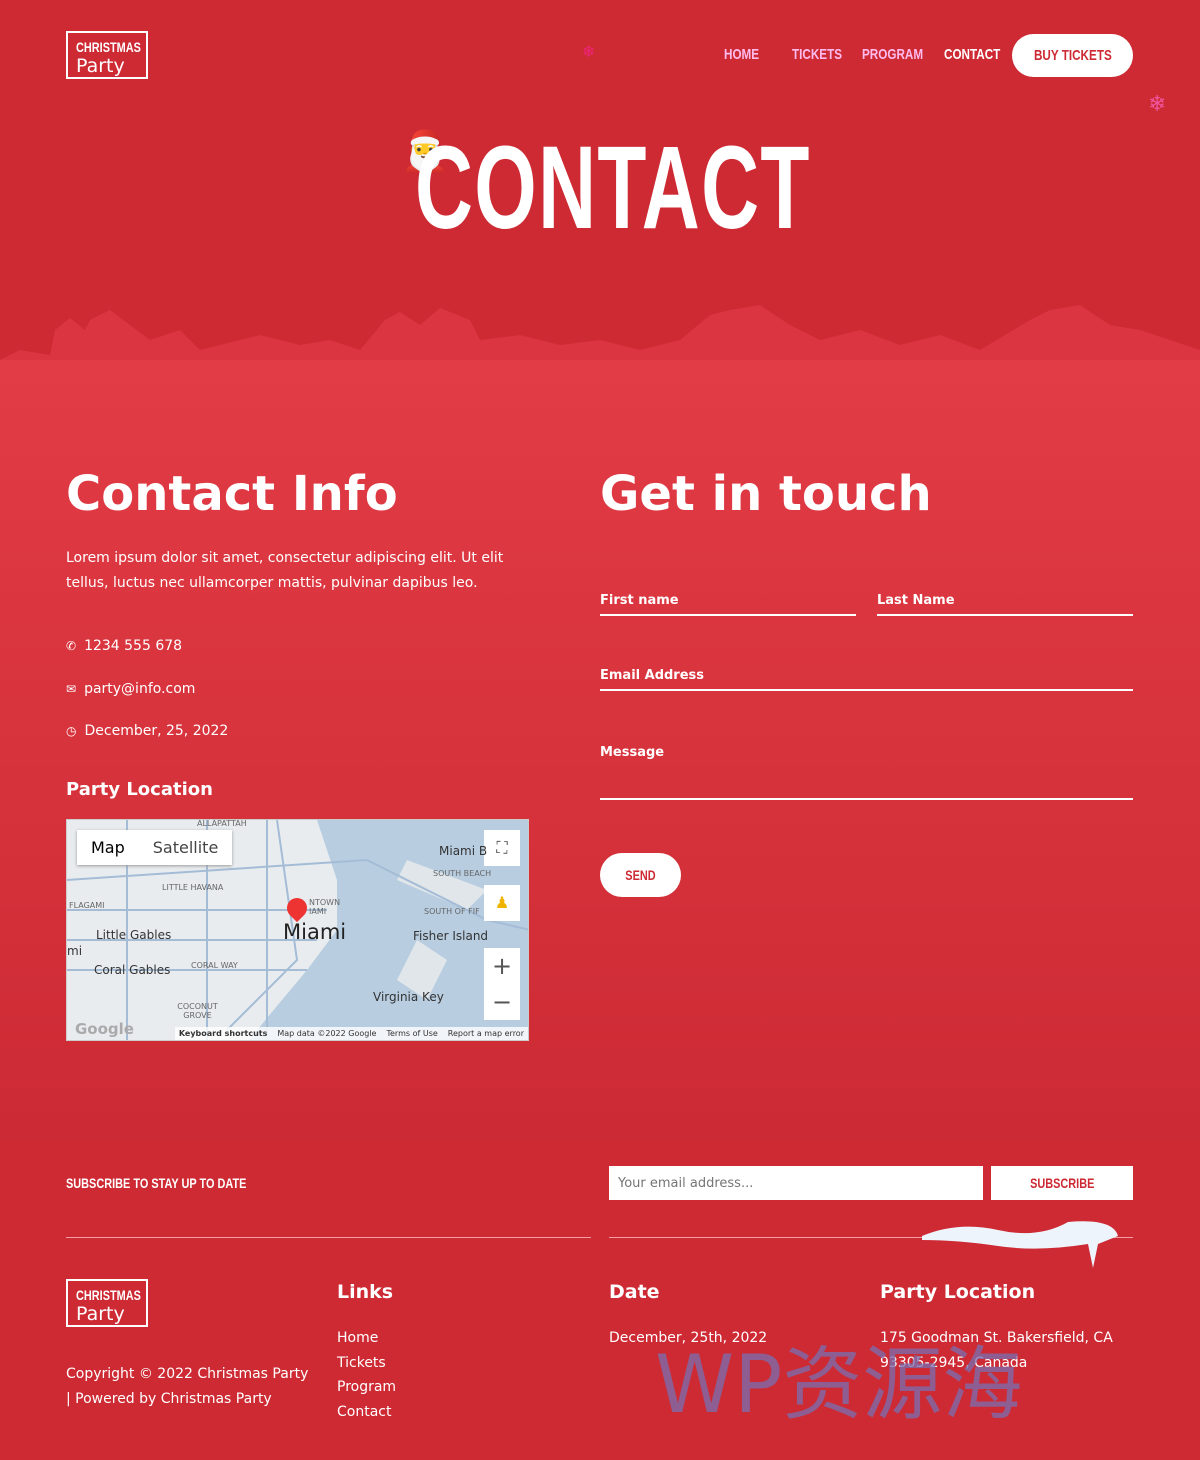  I want to click on report-error-link: Report a map error, so click(486, 1033).